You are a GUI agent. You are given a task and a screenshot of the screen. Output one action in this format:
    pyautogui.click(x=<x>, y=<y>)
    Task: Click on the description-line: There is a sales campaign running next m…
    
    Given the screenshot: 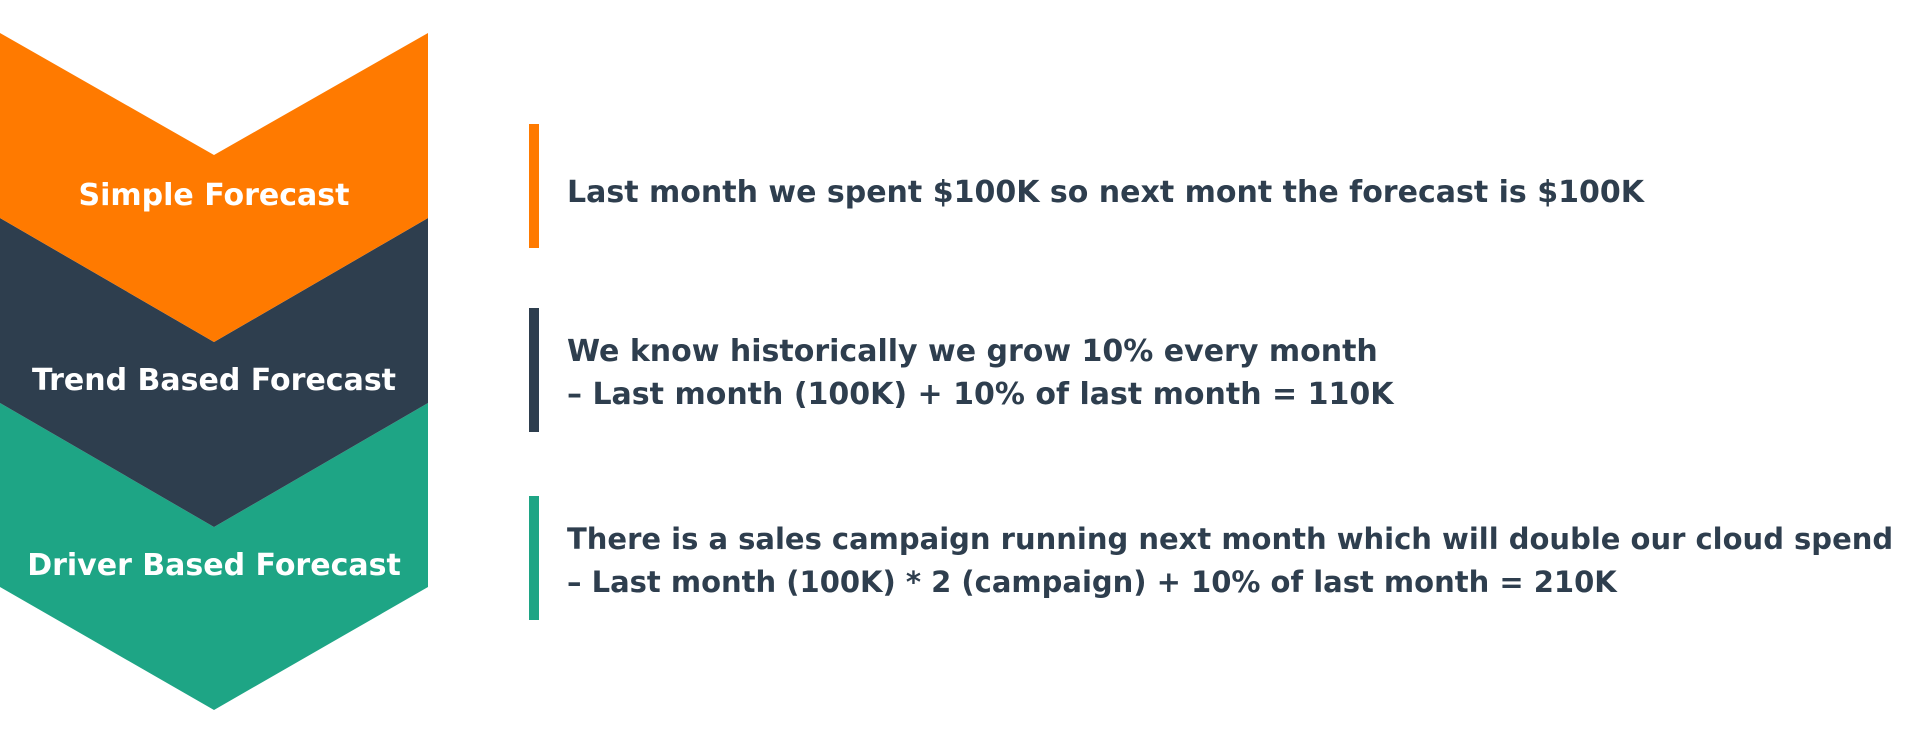 What is the action you would take?
    pyautogui.click(x=1230, y=539)
    